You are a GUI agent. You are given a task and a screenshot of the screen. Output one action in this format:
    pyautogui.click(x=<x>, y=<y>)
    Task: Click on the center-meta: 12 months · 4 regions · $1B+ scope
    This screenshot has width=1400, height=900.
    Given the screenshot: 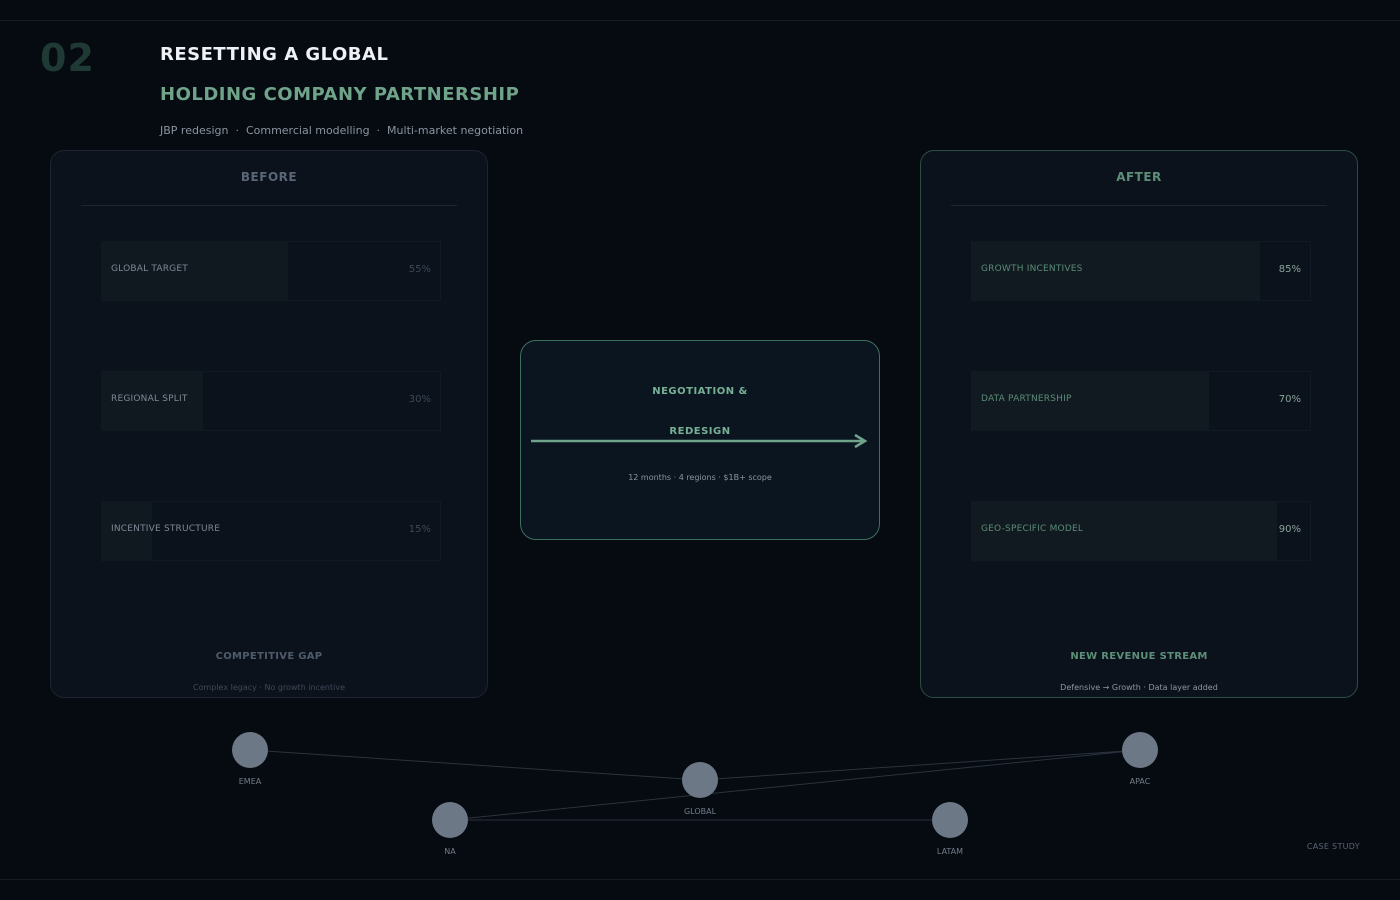 What is the action you would take?
    pyautogui.click(x=700, y=477)
    